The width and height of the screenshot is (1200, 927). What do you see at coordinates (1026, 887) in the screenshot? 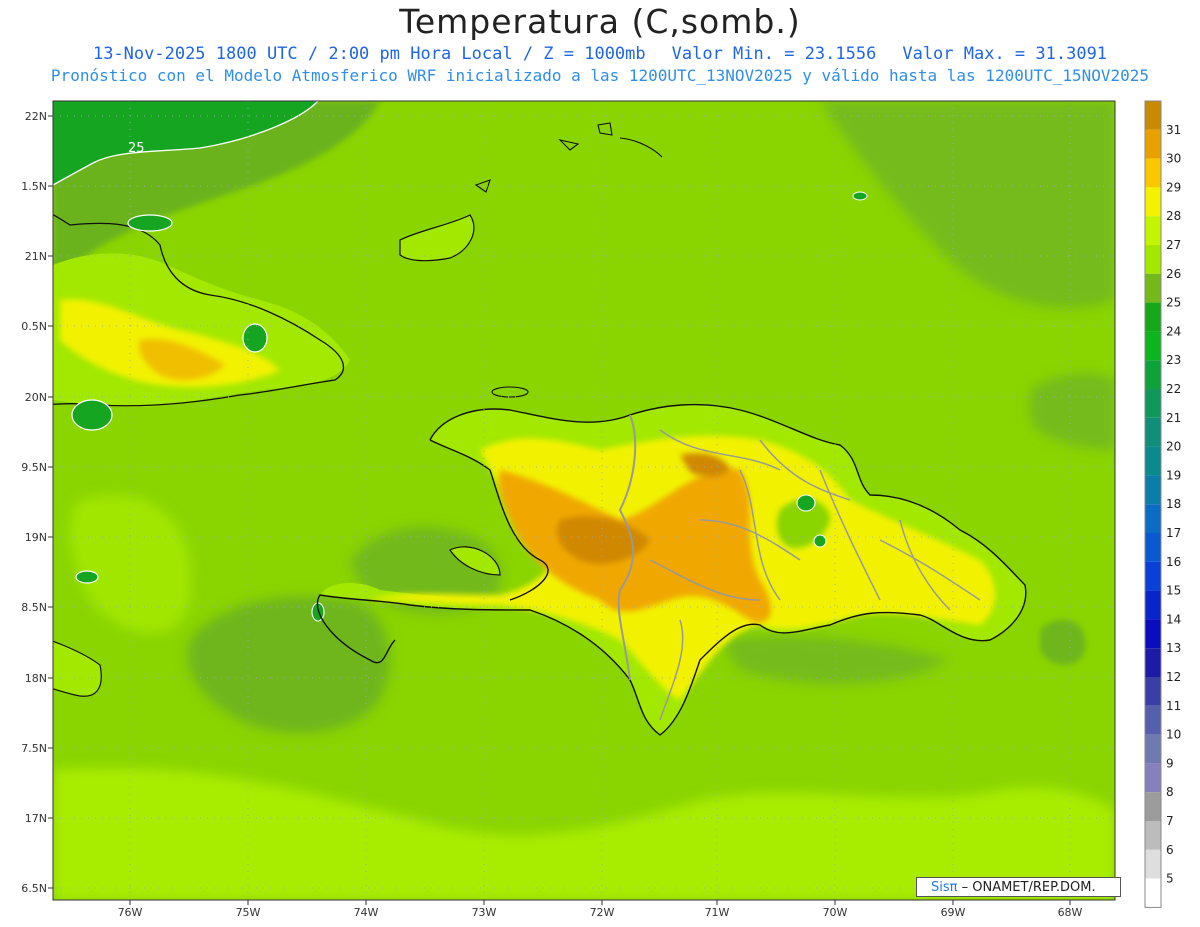
I see `credit-text: – ONAMET/REP.DOM.` at bounding box center [1026, 887].